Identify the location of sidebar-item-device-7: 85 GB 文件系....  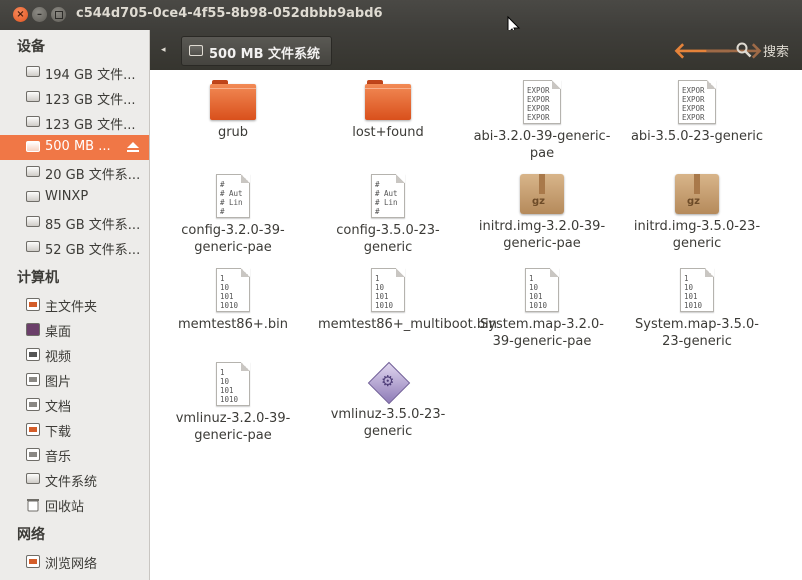
(74, 222).